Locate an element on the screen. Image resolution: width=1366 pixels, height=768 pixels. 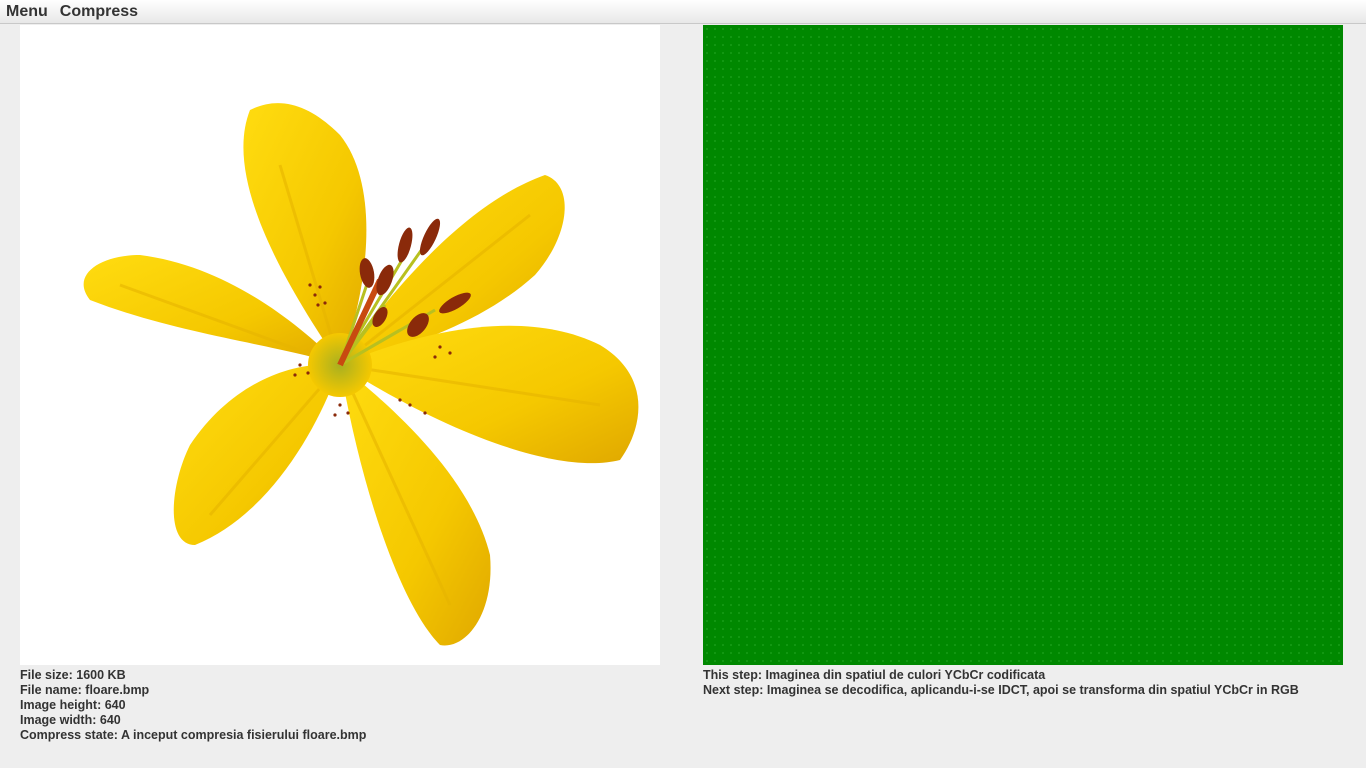
menu-menu: Menu is located at coordinates (27, 12).